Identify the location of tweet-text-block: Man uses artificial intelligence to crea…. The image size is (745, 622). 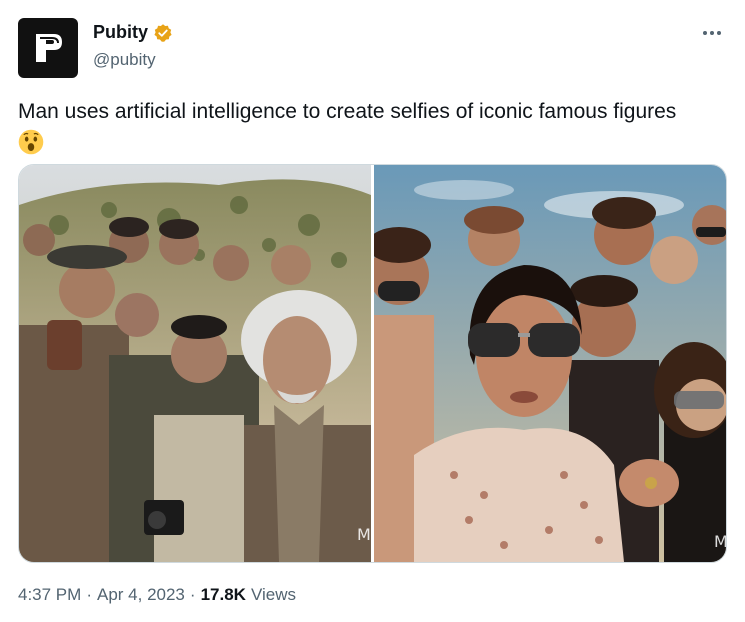
(368, 126).